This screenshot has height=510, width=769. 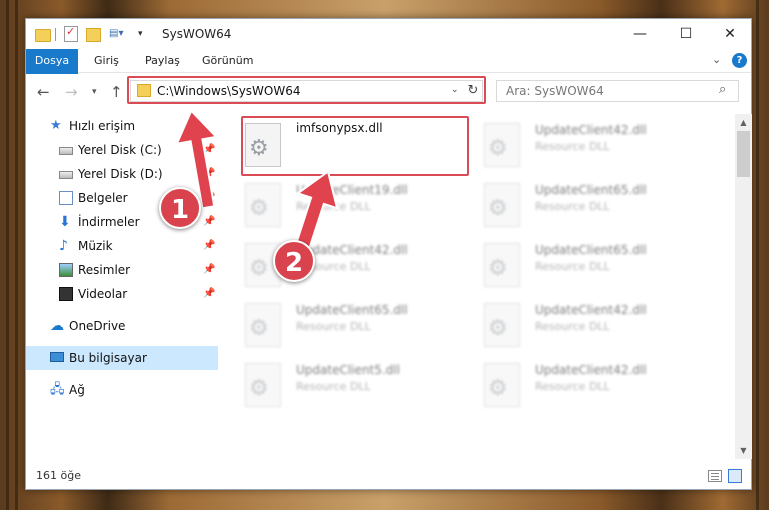 I want to click on file-name: UpdateClient5.dll, so click(x=348, y=370).